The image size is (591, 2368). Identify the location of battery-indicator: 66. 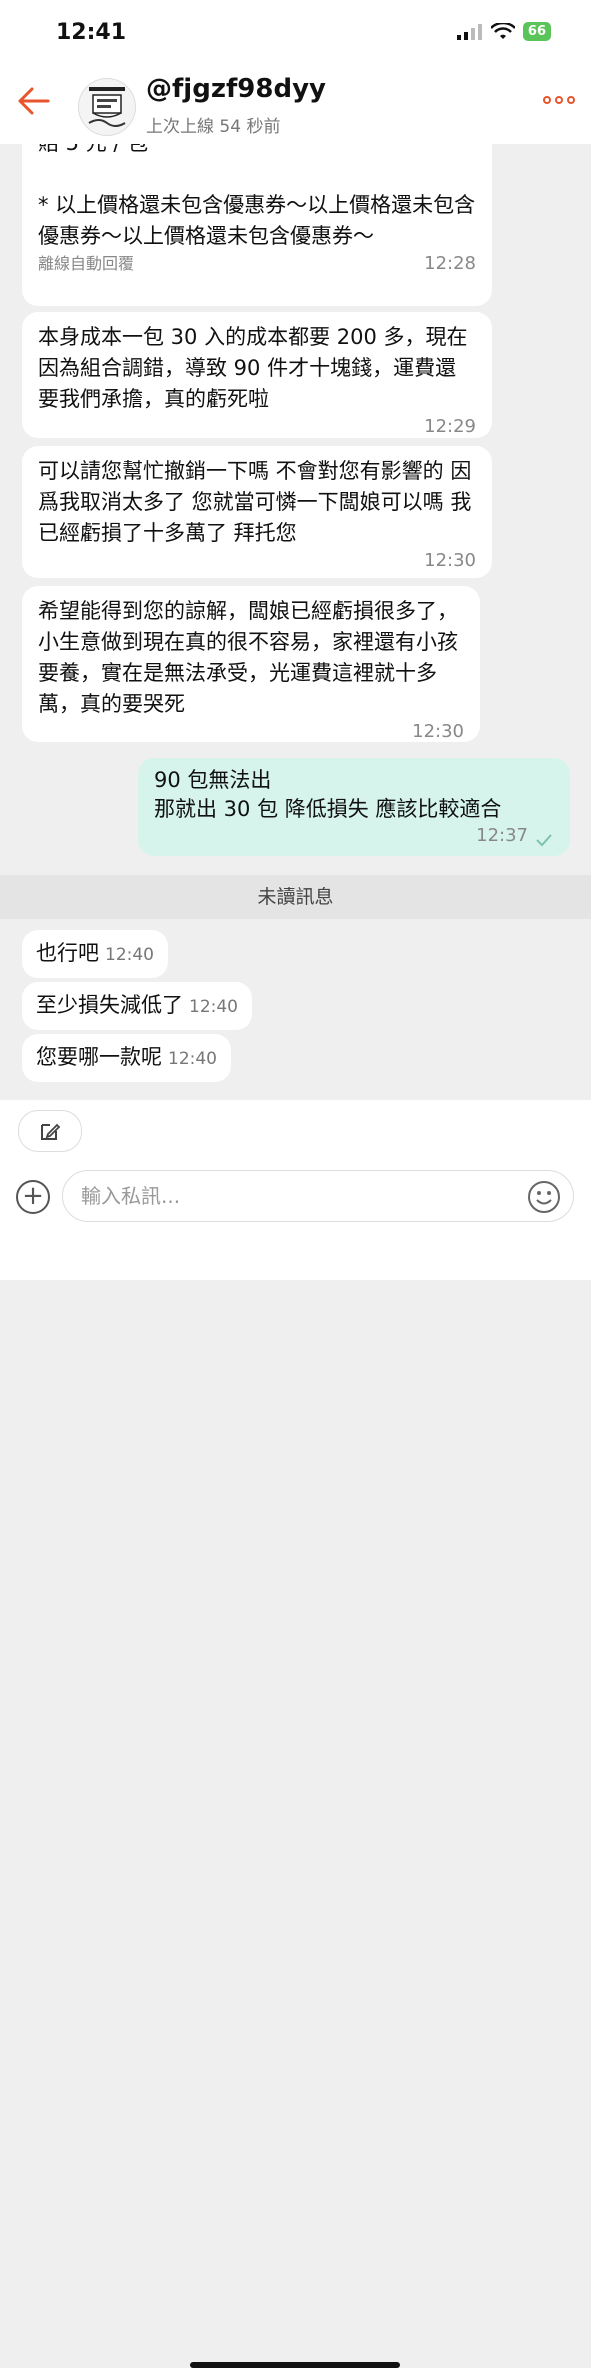
(536, 31).